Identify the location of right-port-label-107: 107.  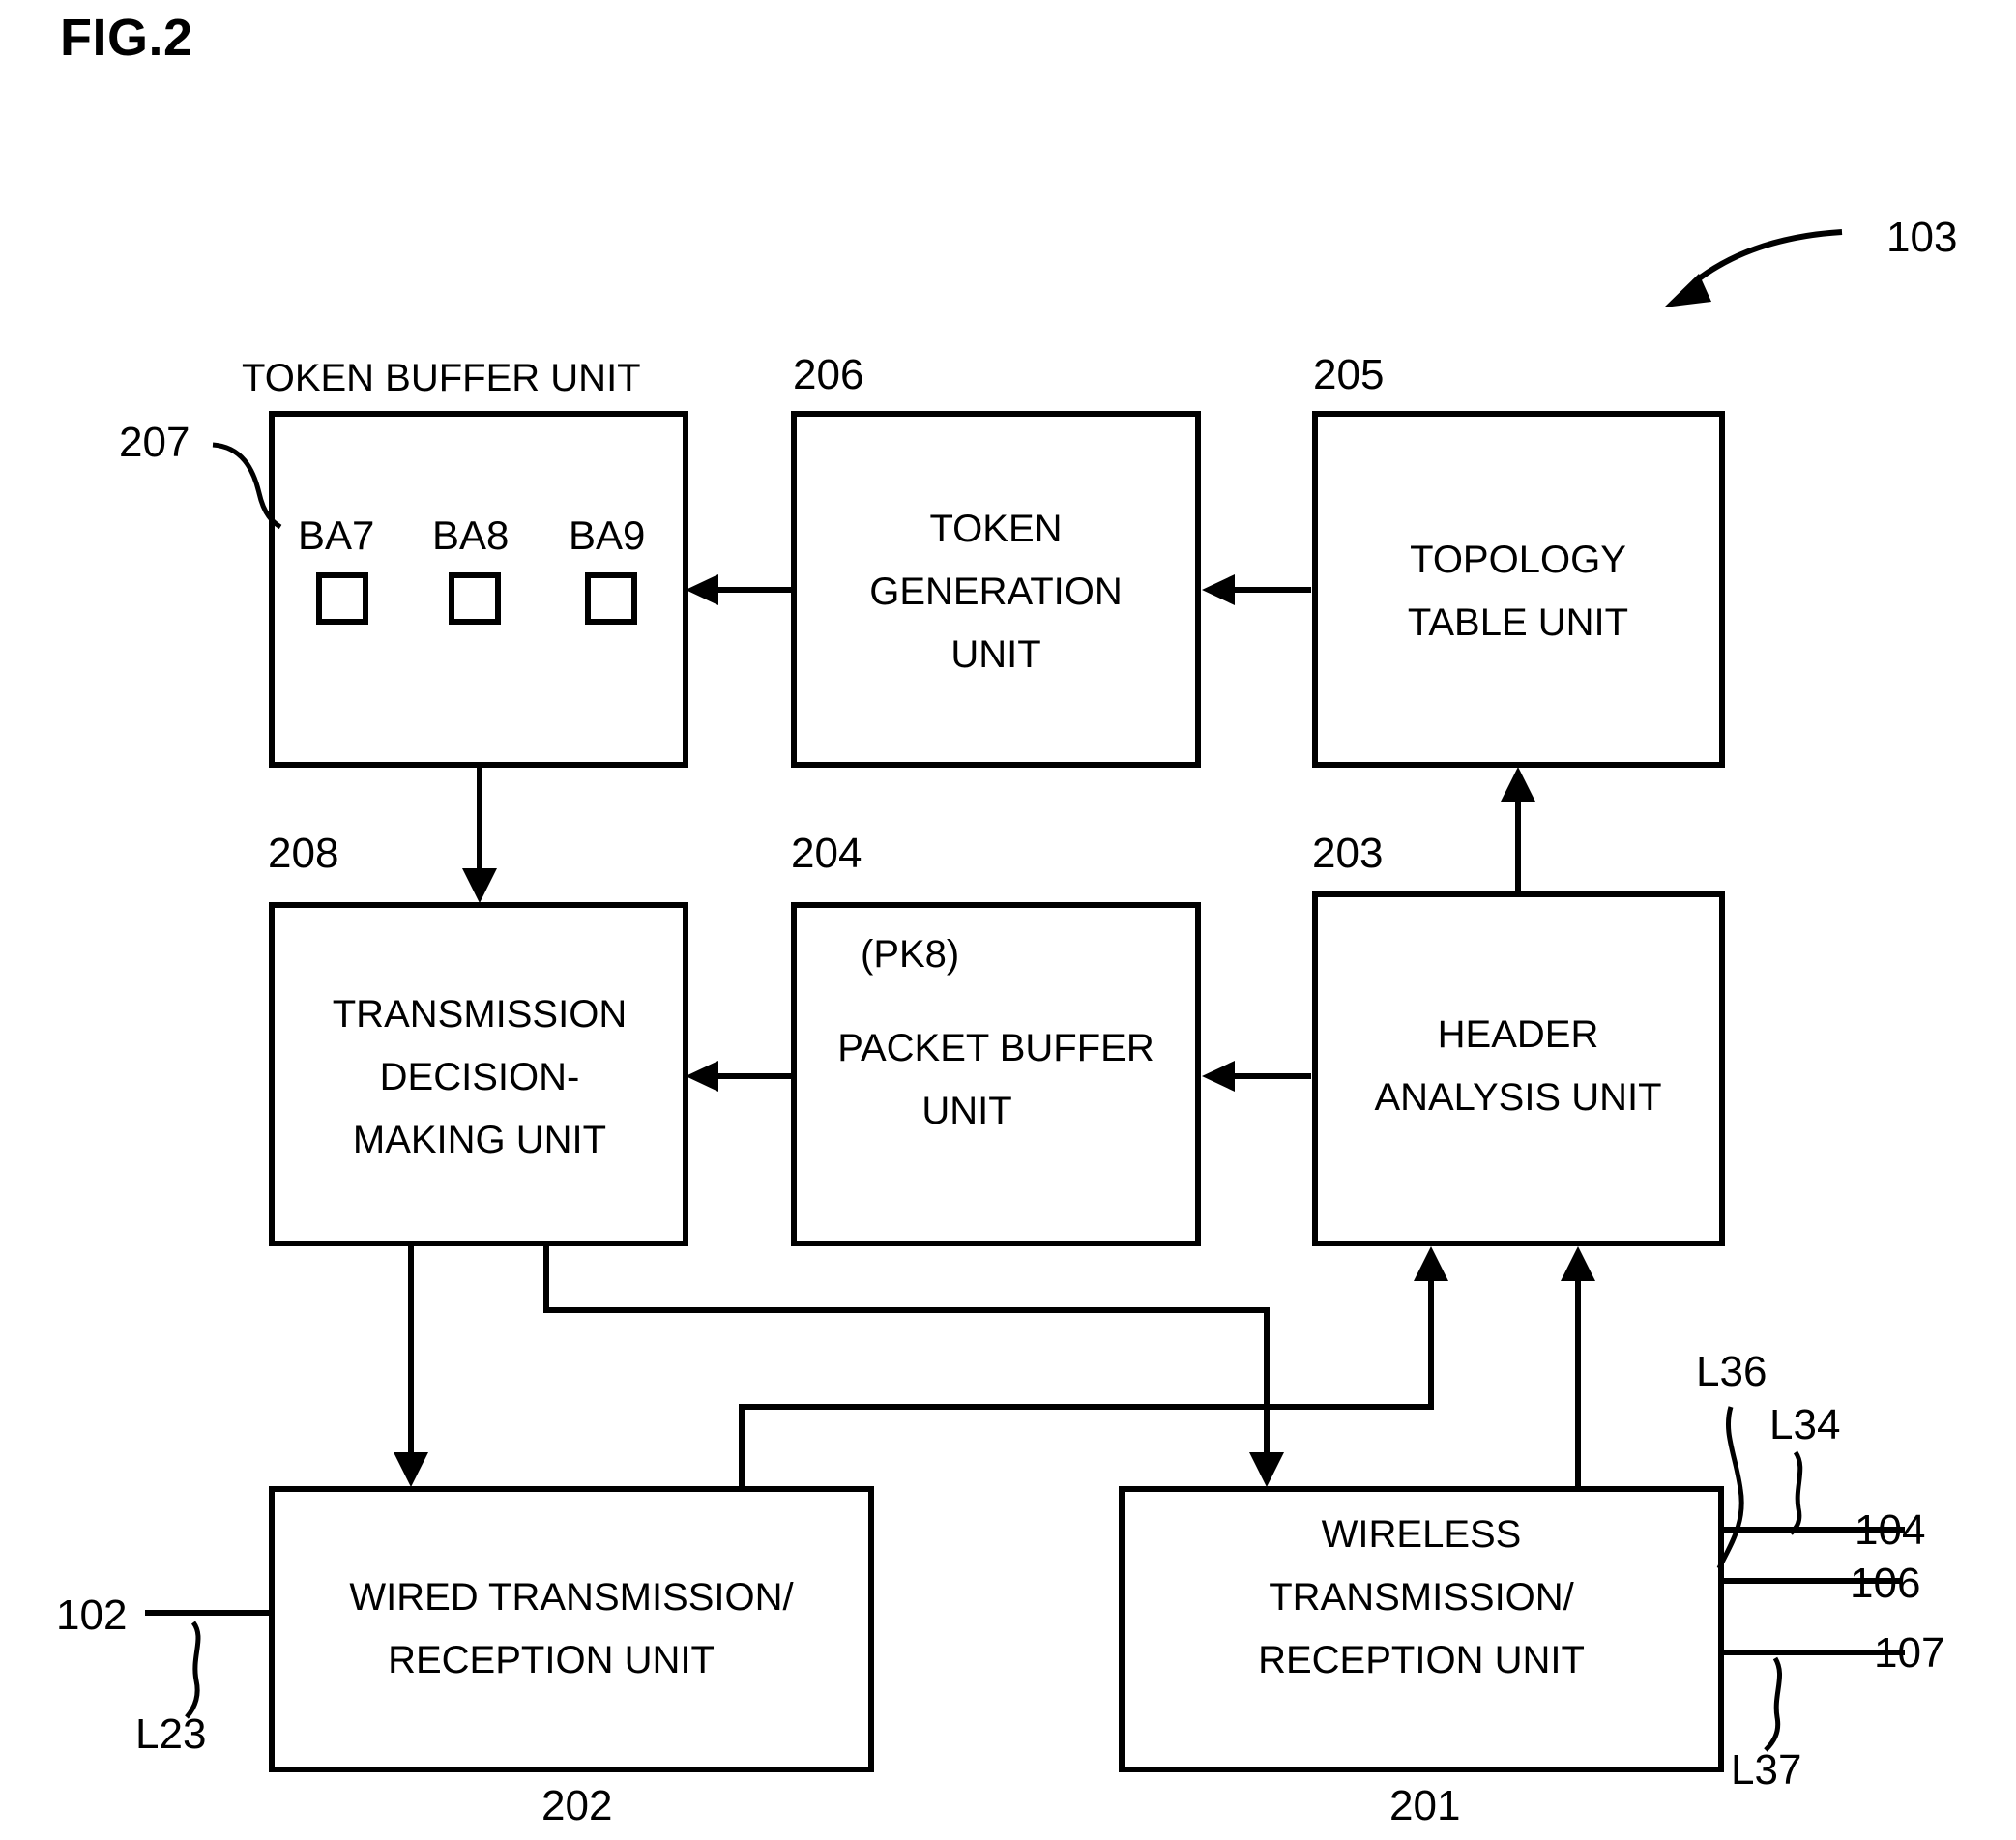
(1909, 1653).